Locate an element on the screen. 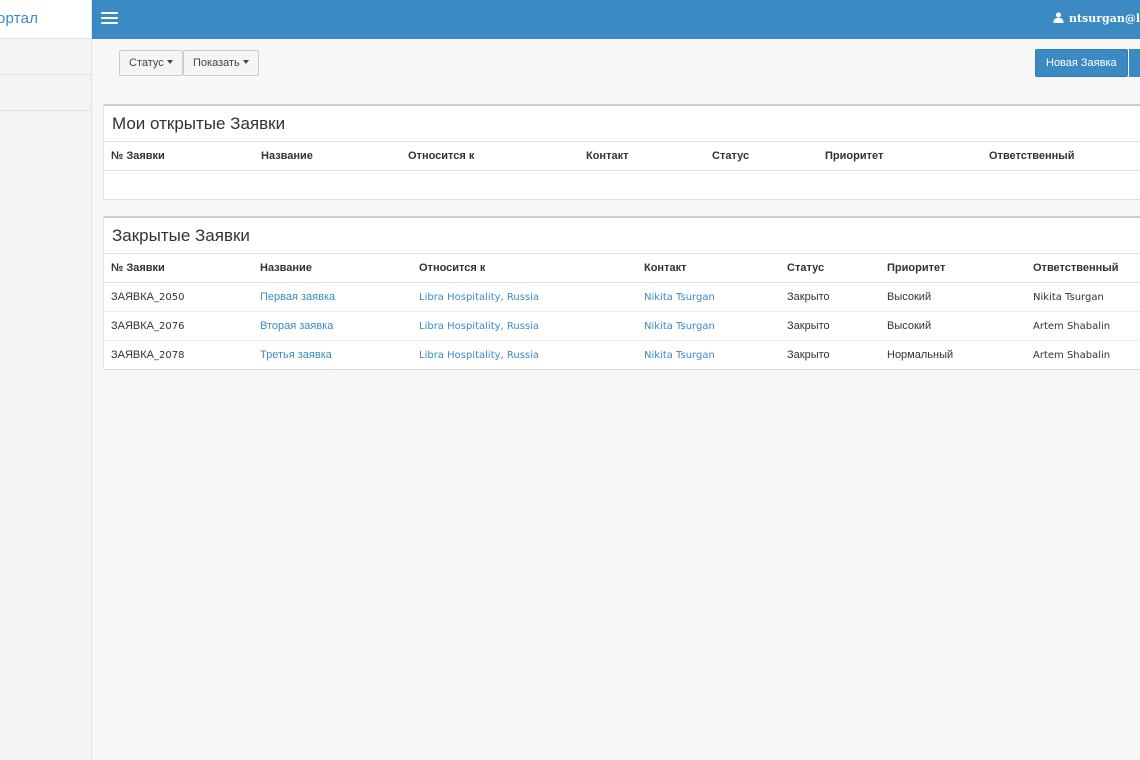  user-name: ntsurgan@l is located at coordinates (1104, 18).